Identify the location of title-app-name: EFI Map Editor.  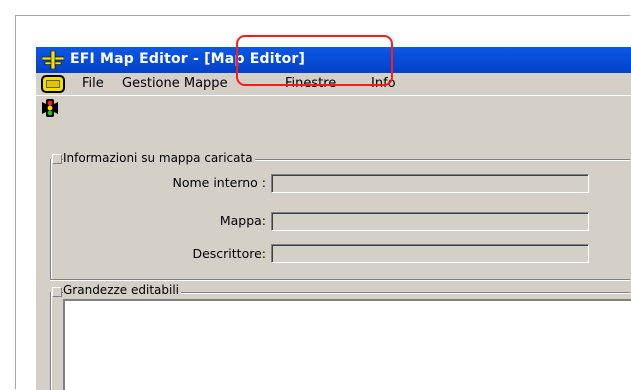
(129, 59).